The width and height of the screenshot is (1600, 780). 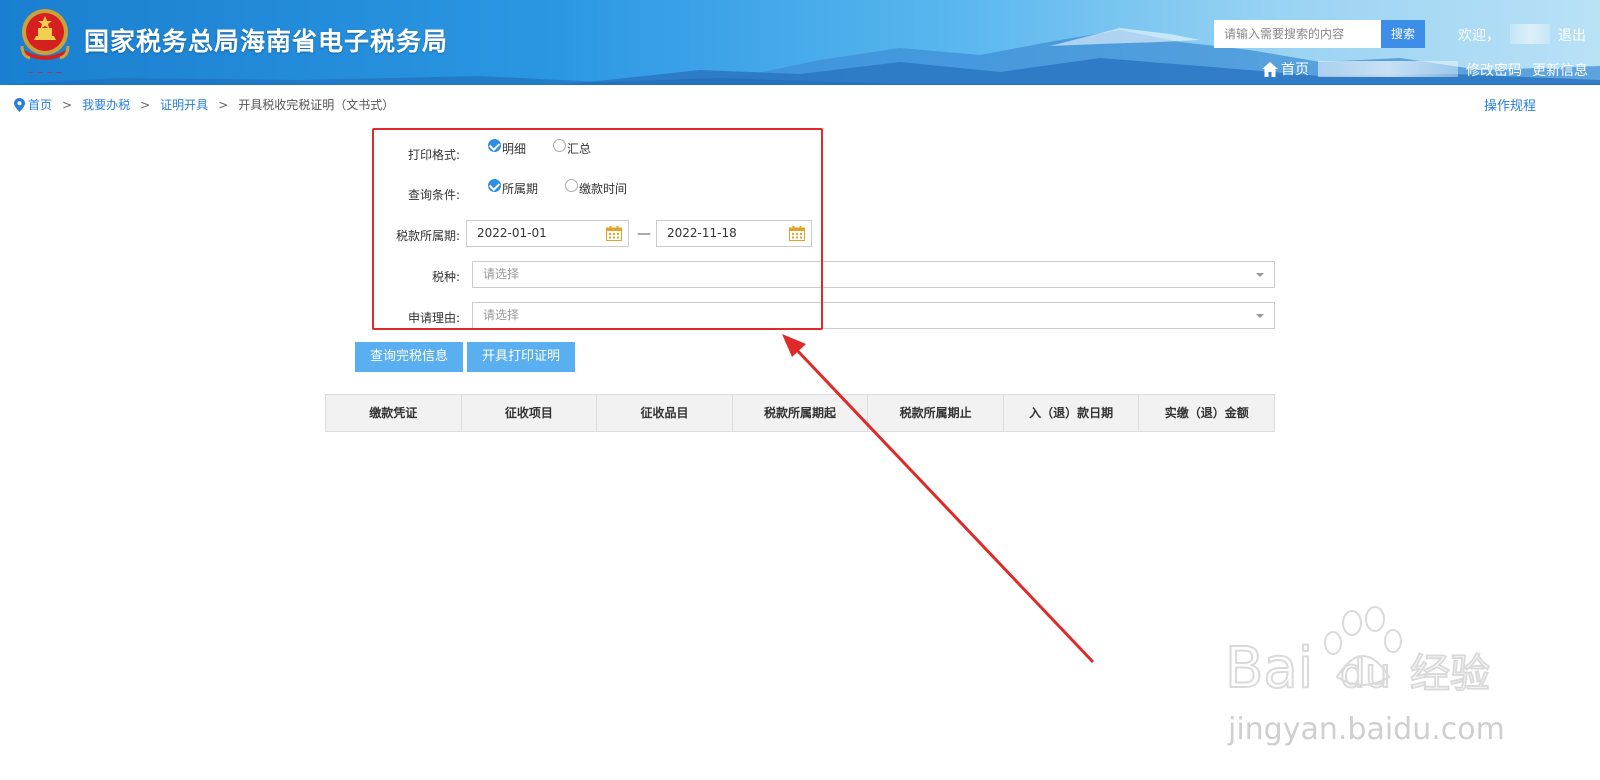 What do you see at coordinates (521, 357) in the screenshot?
I see `print-certificate-button: 开具打印证明` at bounding box center [521, 357].